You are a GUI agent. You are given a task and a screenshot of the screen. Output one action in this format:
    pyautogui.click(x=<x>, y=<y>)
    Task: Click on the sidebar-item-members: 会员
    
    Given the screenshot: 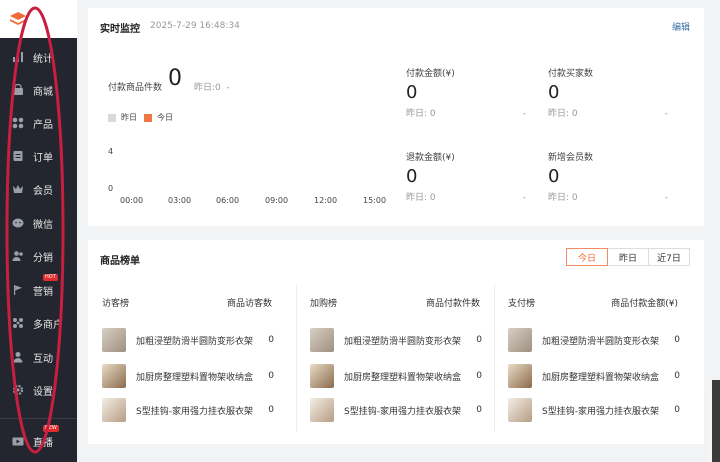 What is the action you would take?
    pyautogui.click(x=38, y=189)
    